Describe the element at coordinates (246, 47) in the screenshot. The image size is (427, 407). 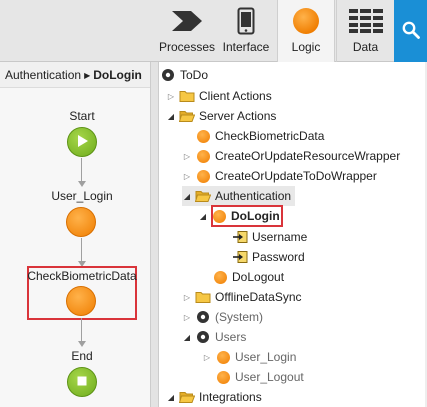
I see `tab-interface-label: Interface` at that location.